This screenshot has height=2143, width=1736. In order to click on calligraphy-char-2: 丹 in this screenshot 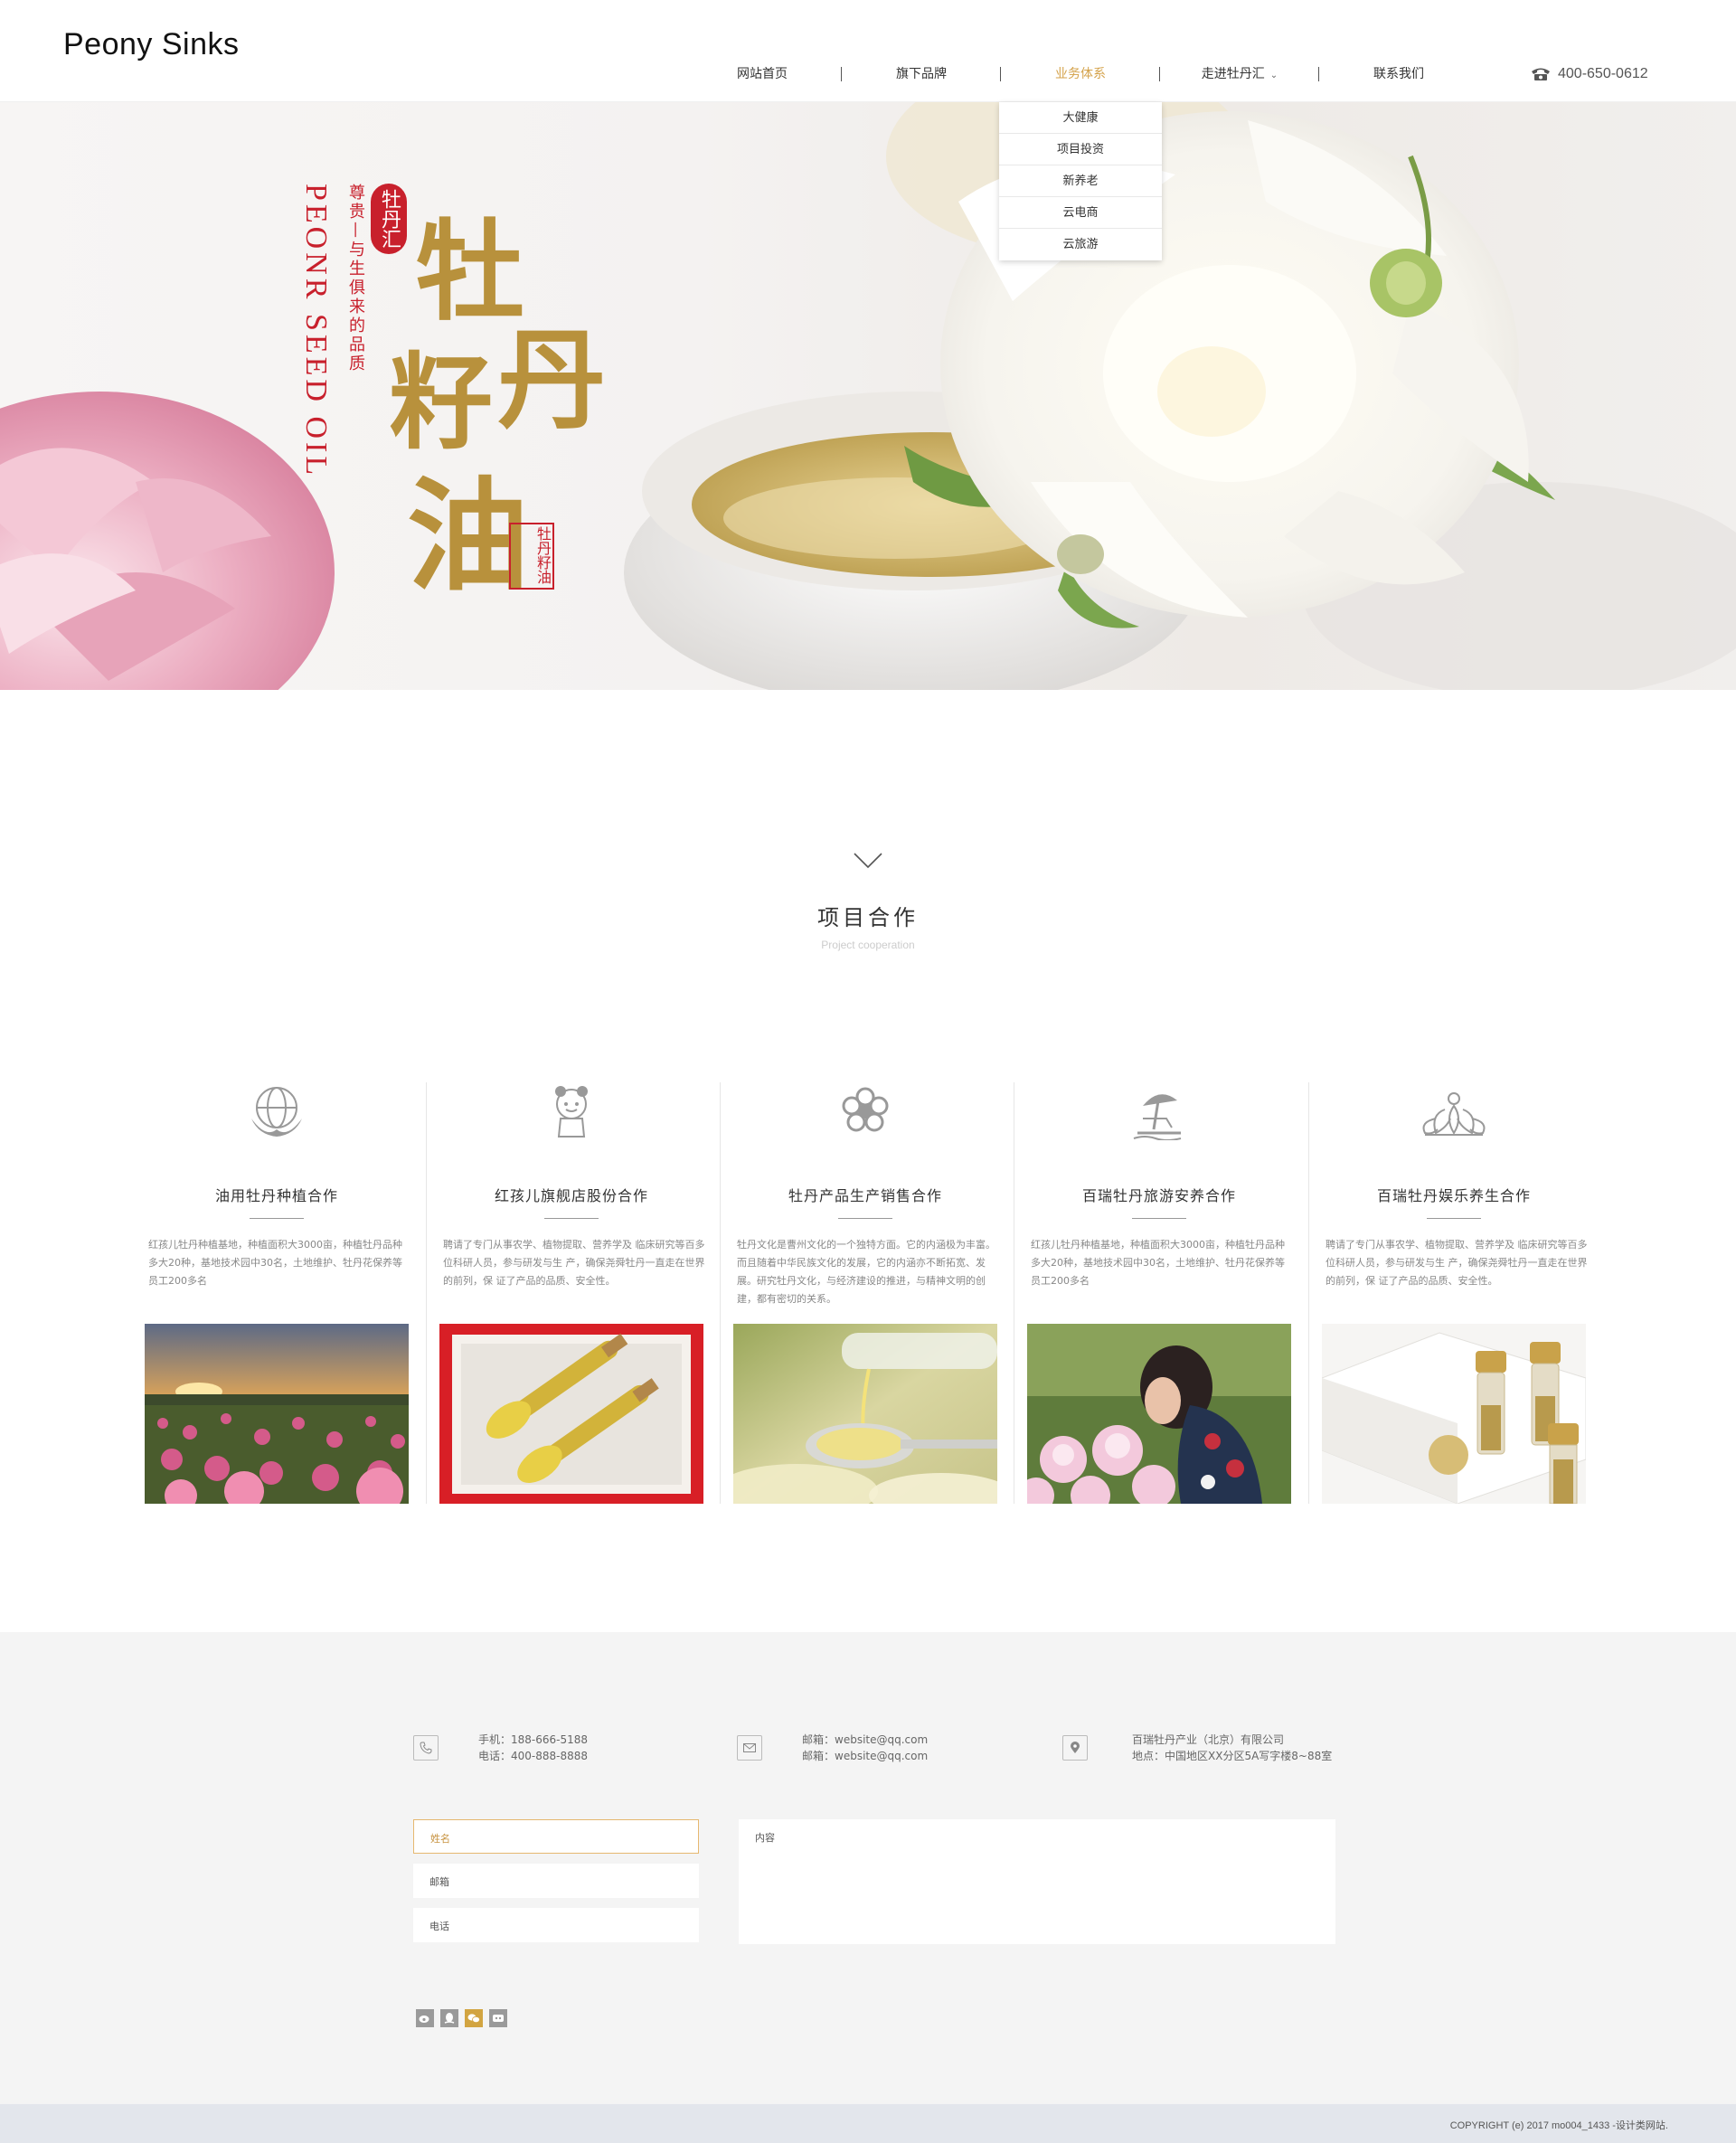, I will do `click(552, 380)`.